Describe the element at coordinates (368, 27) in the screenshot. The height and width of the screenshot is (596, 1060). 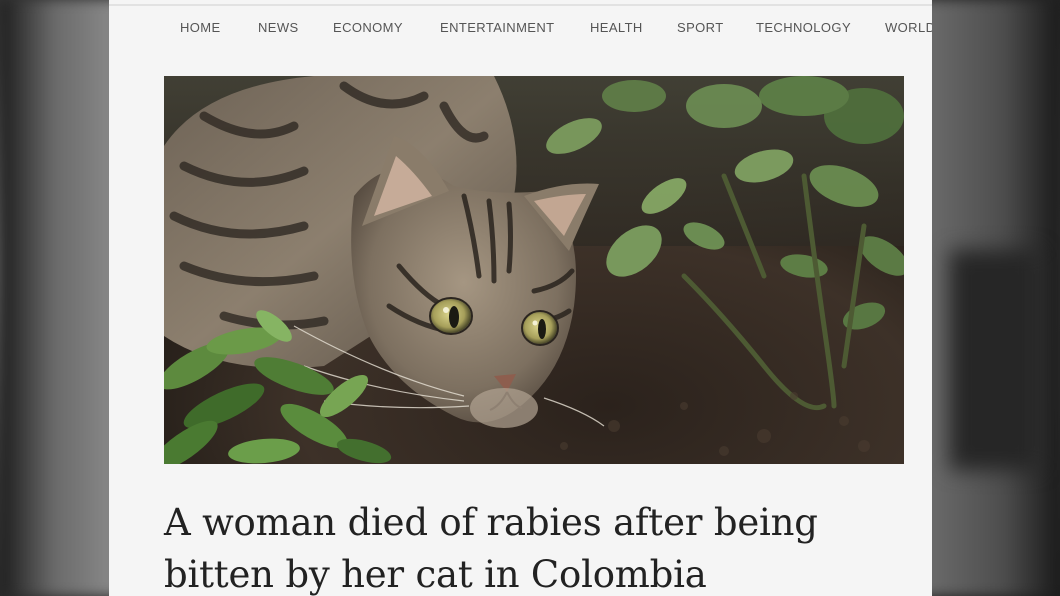
I see `nav-item-economy: ECONOMY` at that location.